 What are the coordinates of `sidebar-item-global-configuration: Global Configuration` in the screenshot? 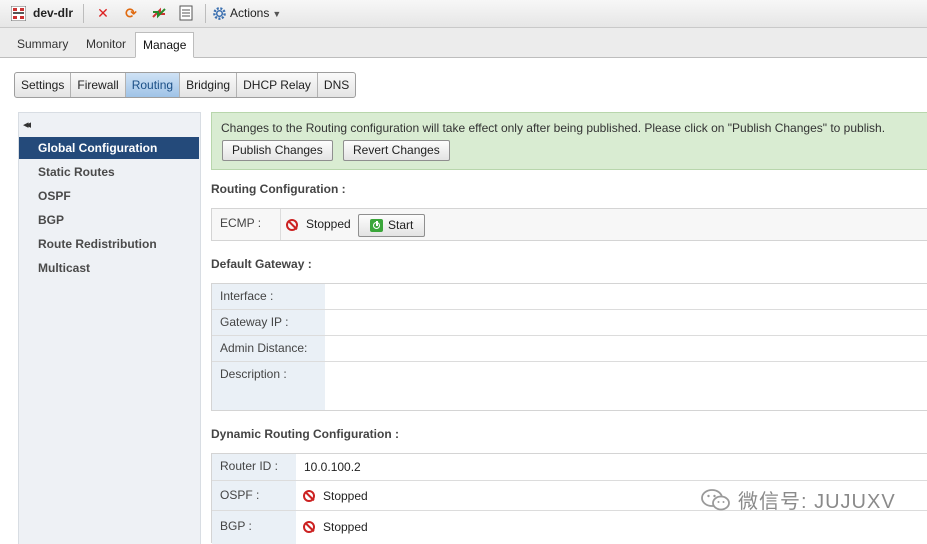 It's located at (109, 148).